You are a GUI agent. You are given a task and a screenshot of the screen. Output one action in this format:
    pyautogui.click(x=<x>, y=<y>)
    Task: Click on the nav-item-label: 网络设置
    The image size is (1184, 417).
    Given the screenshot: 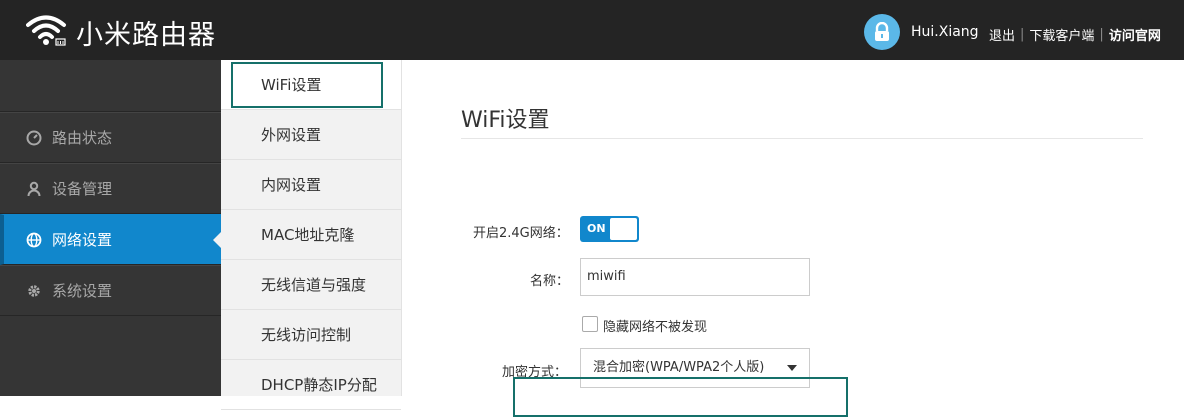 What is the action you would take?
    pyautogui.click(x=82, y=240)
    